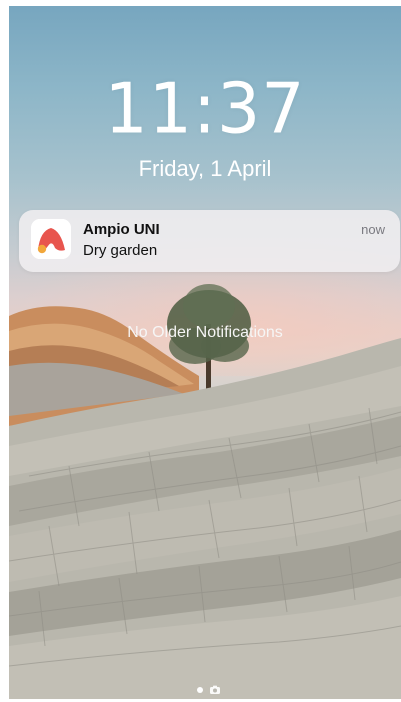 The height and width of the screenshot is (702, 401). What do you see at coordinates (209, 241) in the screenshot?
I see `notification-card: Ampio UNI Dry garden now` at bounding box center [209, 241].